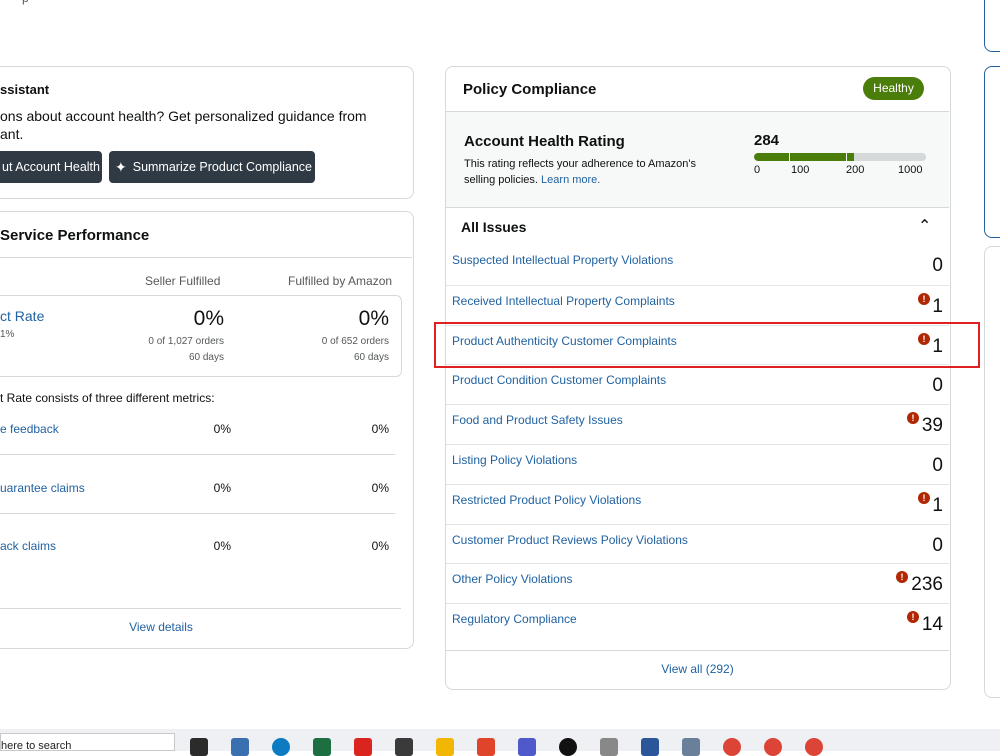 The image size is (1000, 756). What do you see at coordinates (161, 627) in the screenshot?
I see `view-details-link: View details` at bounding box center [161, 627].